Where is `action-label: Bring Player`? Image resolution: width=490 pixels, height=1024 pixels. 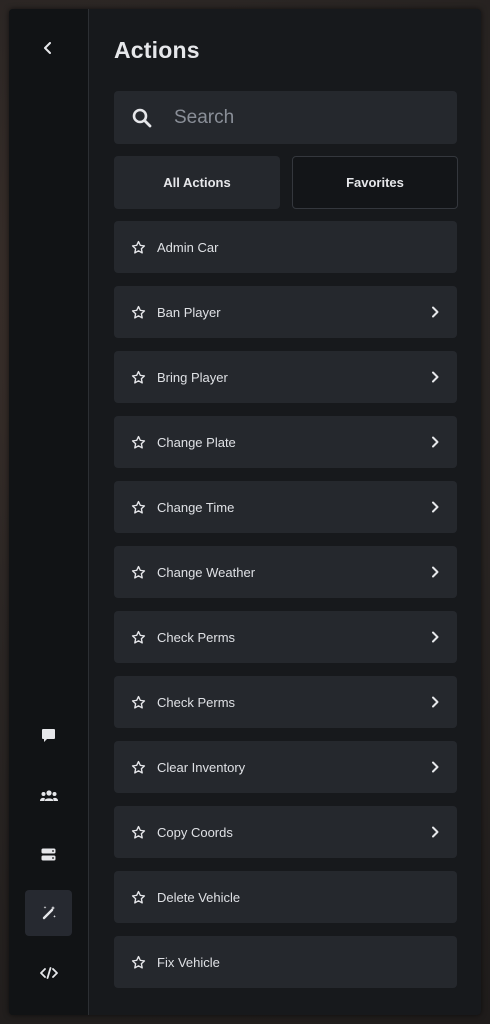
action-label: Bring Player is located at coordinates (192, 377).